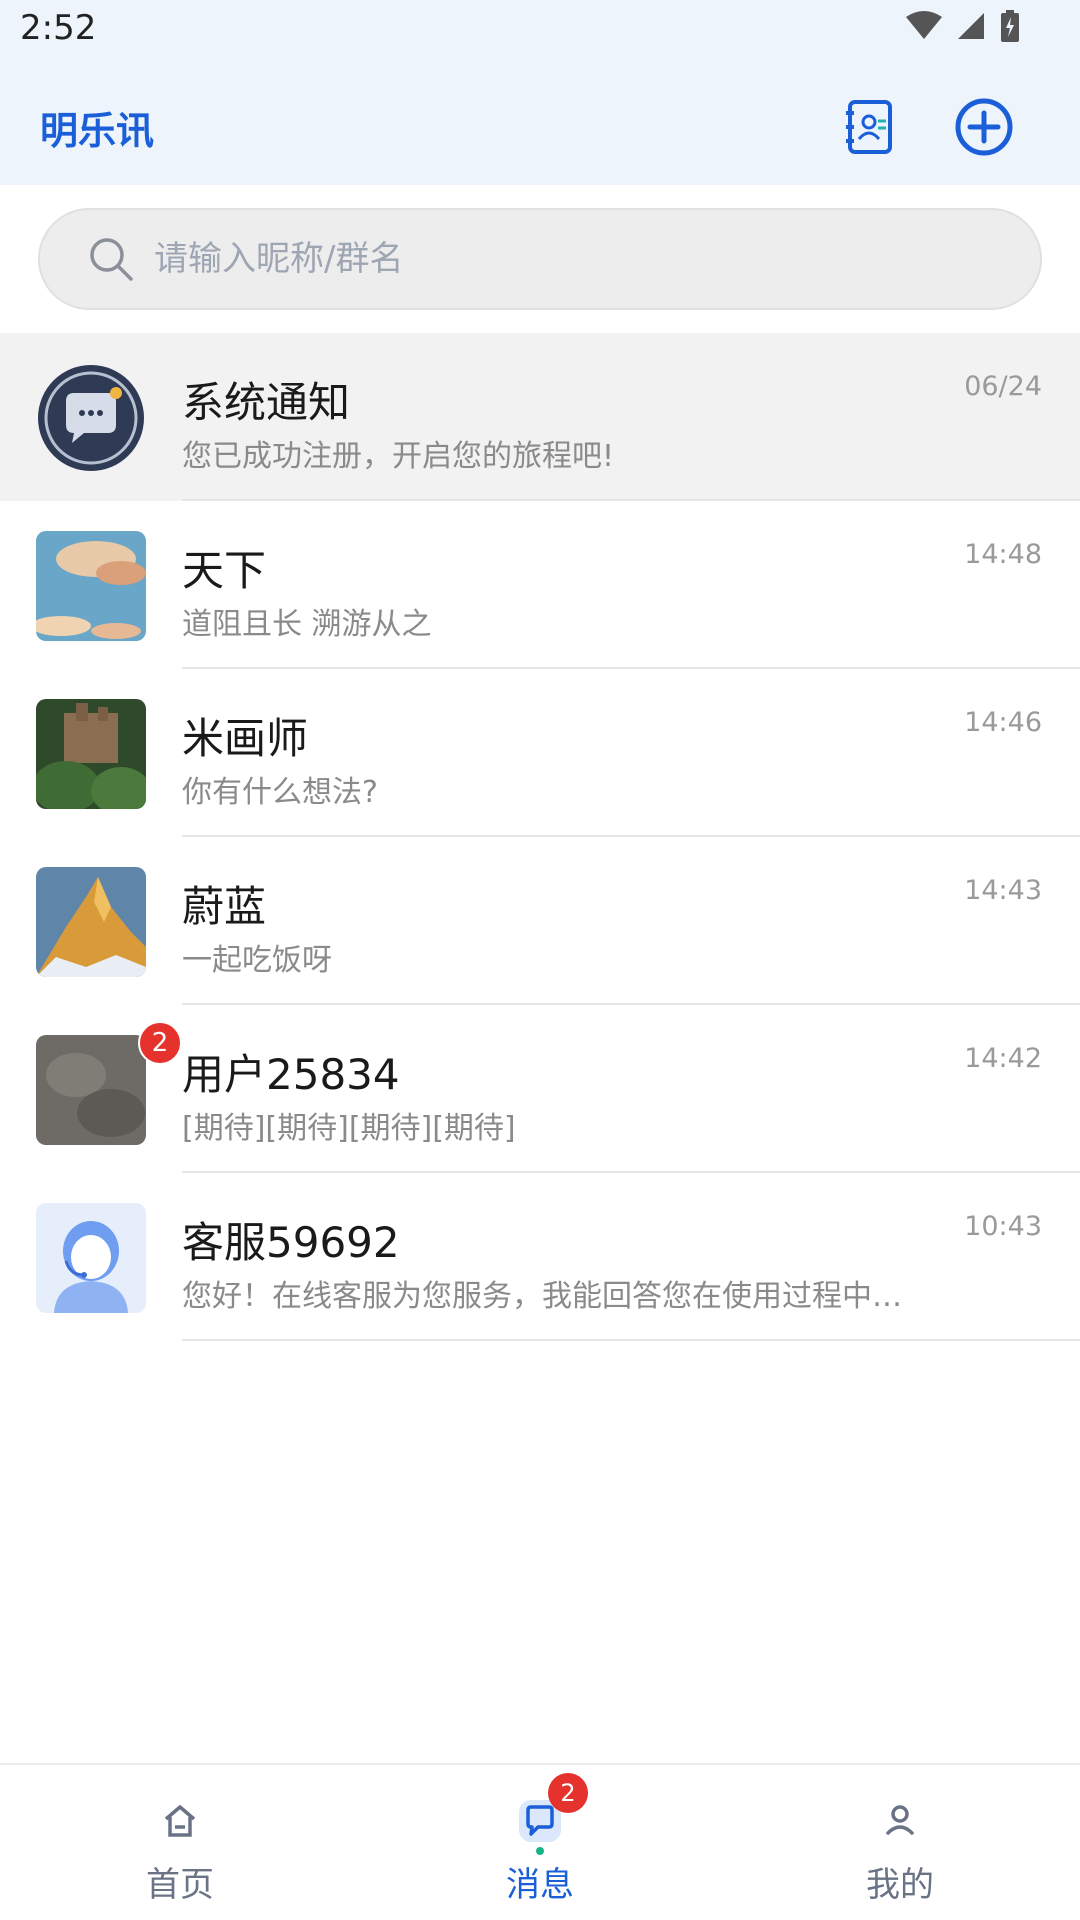 The image size is (1080, 1920). What do you see at coordinates (58, 28) in the screenshot?
I see `status-time: 2:52` at bounding box center [58, 28].